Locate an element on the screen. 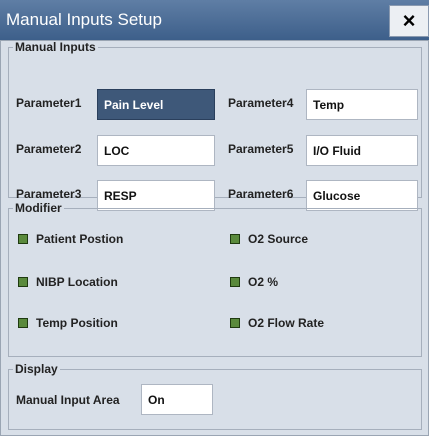  modifier-label: O2 % is located at coordinates (263, 282).